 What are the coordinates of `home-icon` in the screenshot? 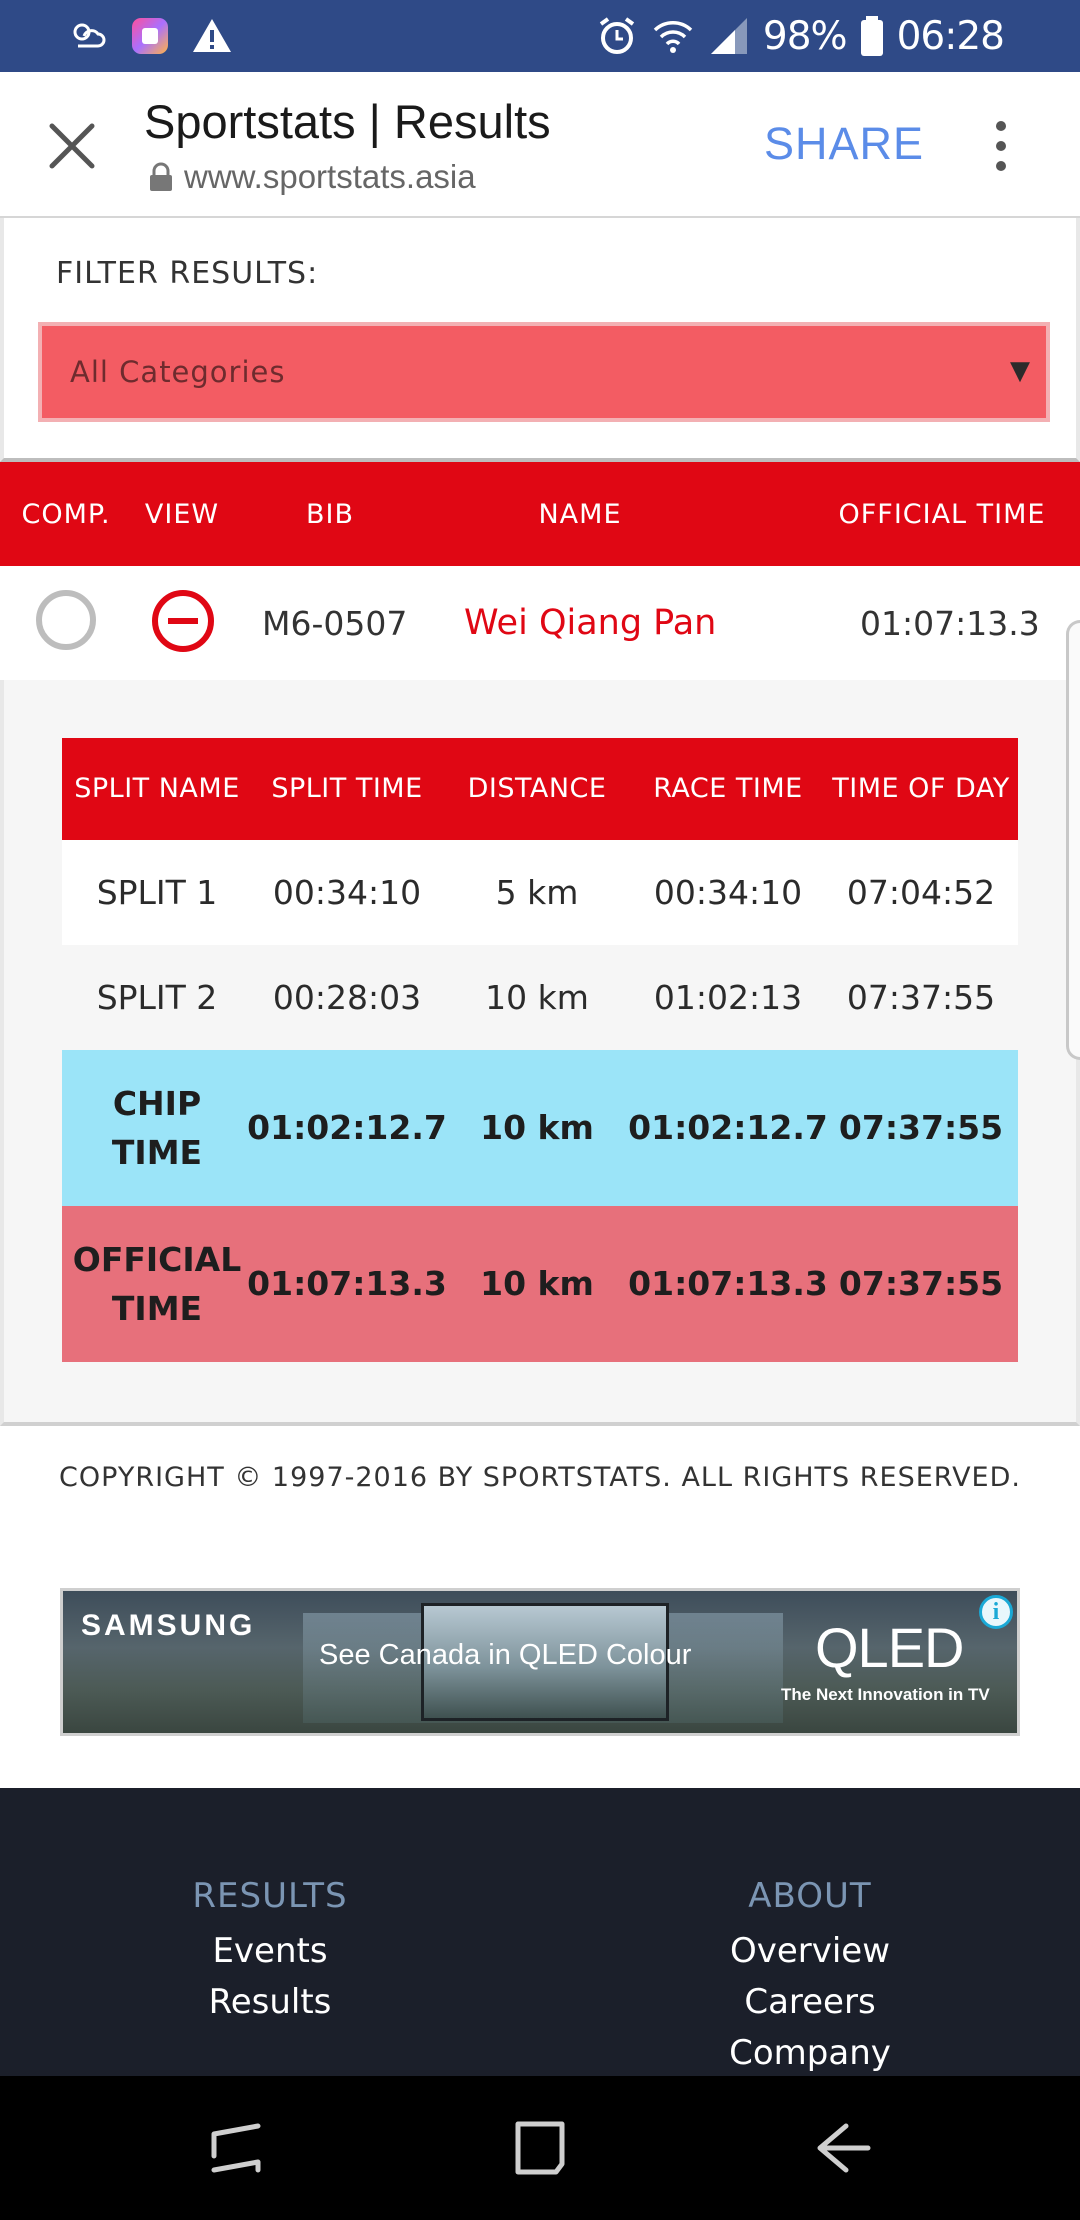 It's located at (540, 2148).